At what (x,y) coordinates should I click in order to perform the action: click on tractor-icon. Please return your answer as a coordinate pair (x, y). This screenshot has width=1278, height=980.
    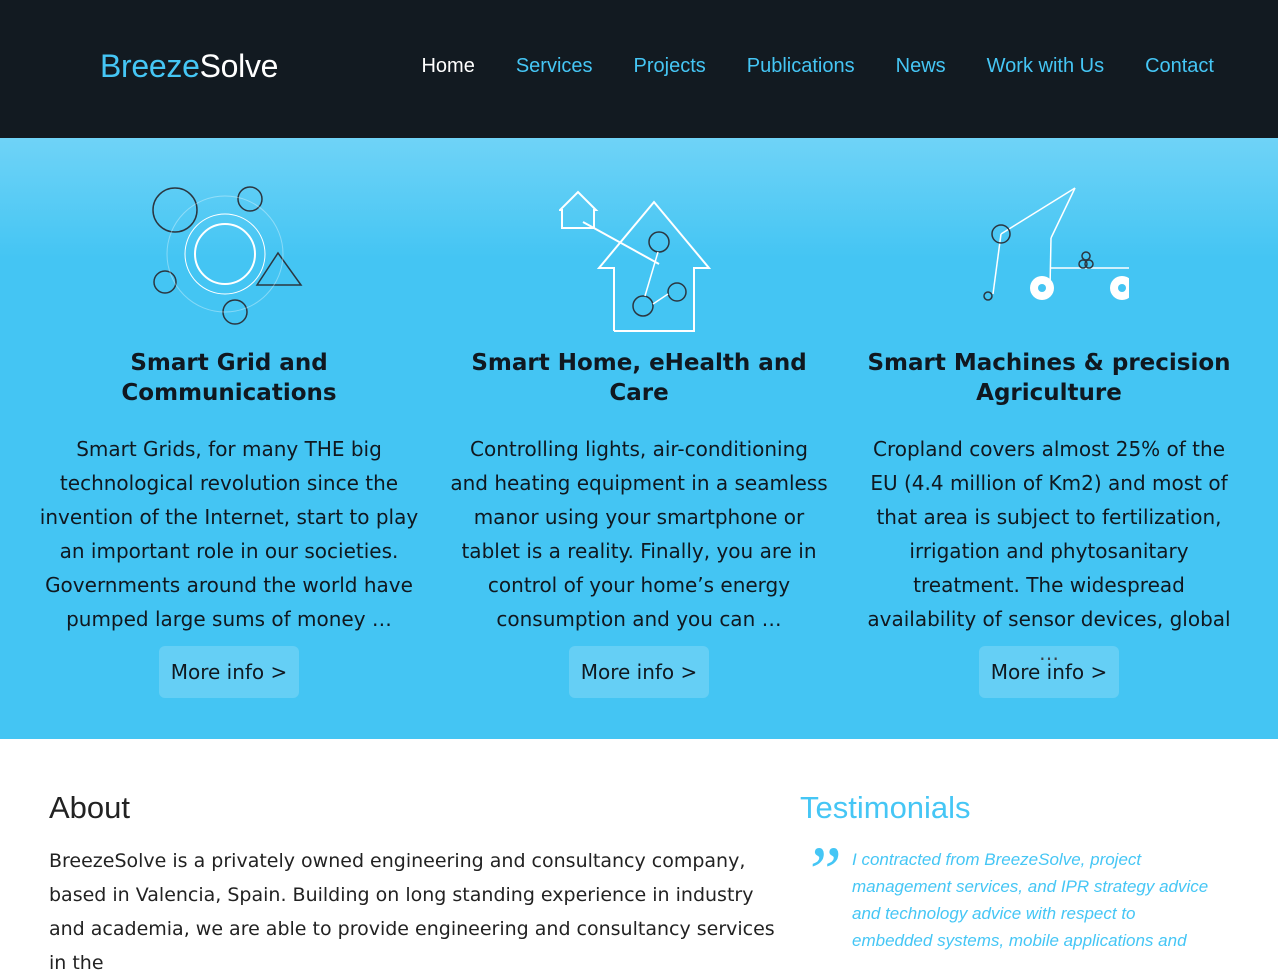
    Looking at the image, I should click on (1056, 244).